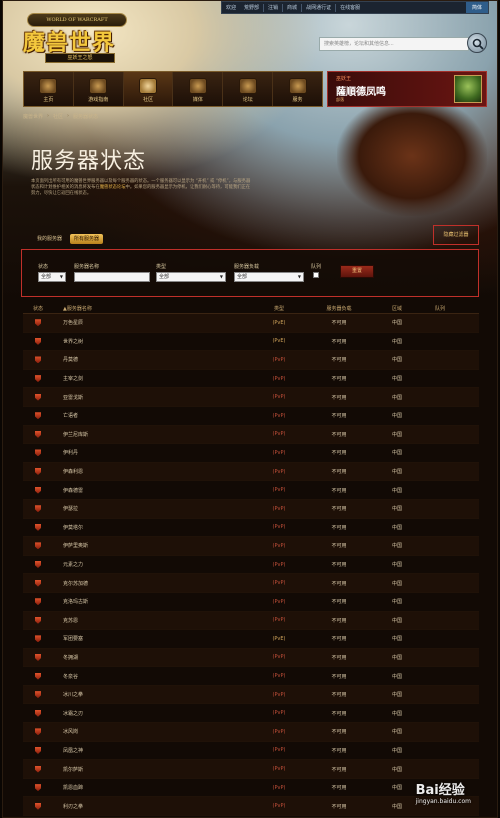  What do you see at coordinates (251, 472) in the screenshot?
I see `table-row: 伊森利恩 (PvP) 不可用 中国` at bounding box center [251, 472].